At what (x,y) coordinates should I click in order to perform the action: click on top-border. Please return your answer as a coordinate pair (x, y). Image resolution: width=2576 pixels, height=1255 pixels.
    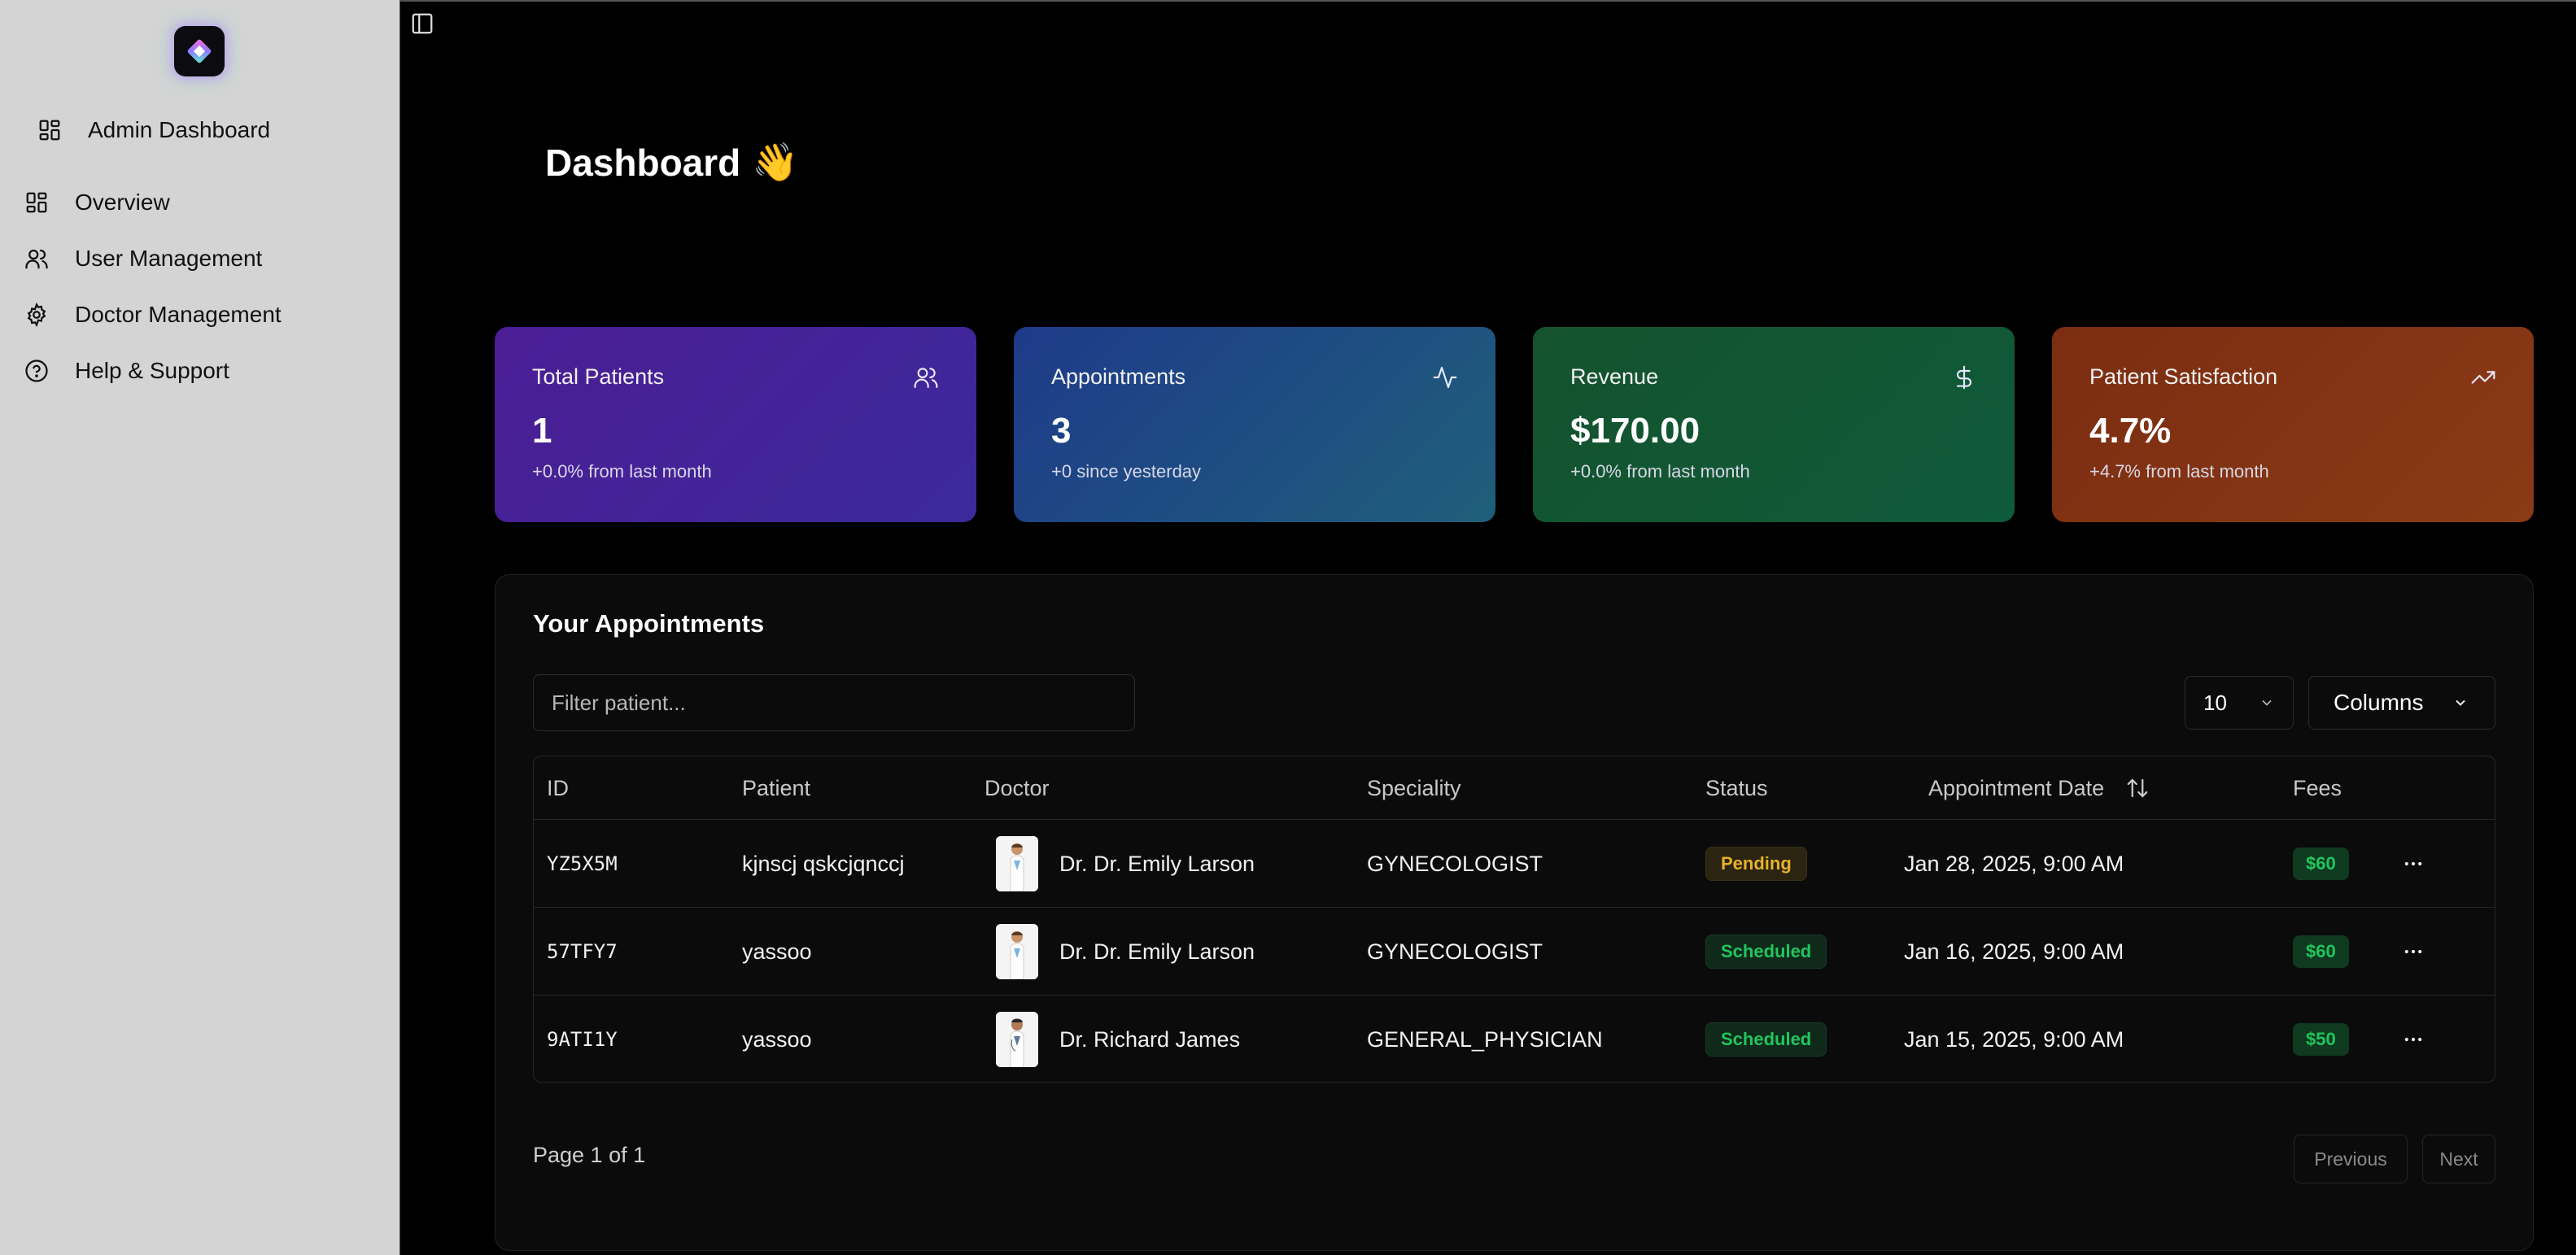
    Looking at the image, I should click on (1488, 1).